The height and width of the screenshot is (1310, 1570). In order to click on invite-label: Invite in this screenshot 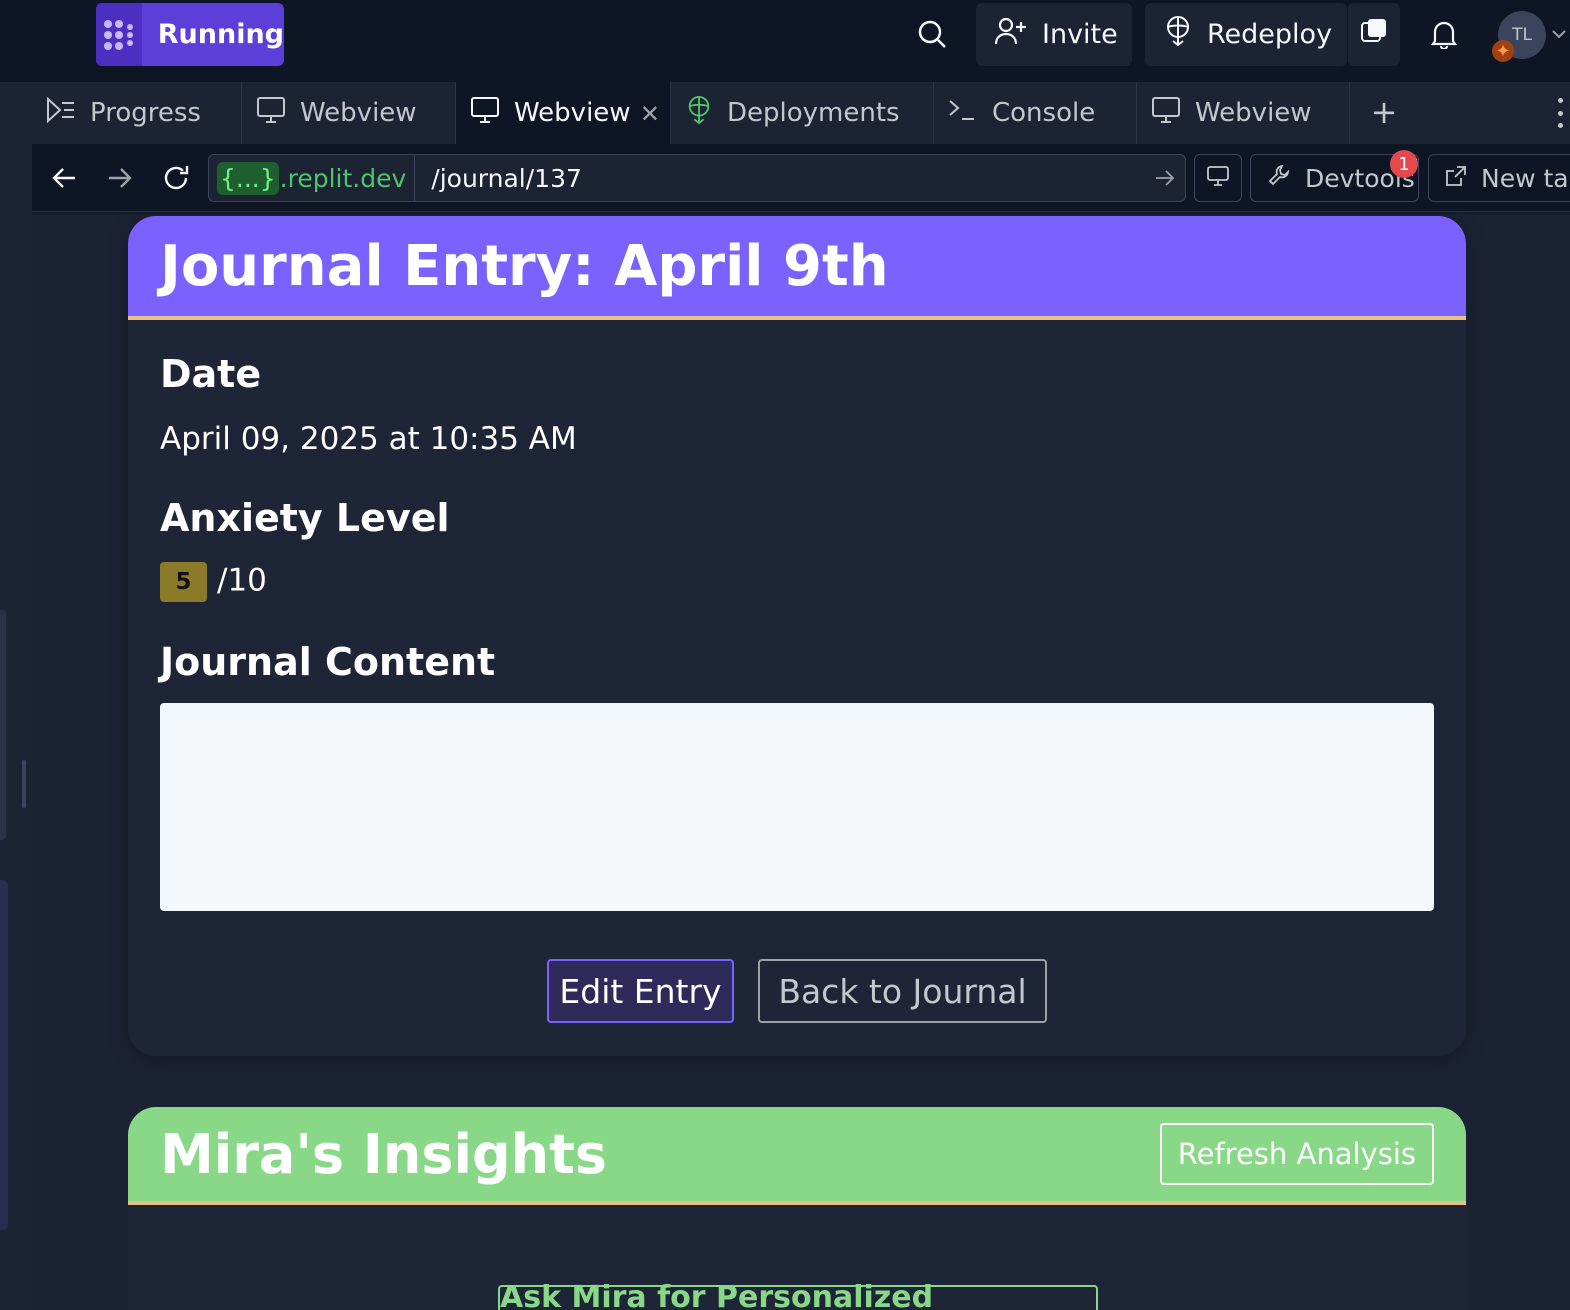, I will do `click(1080, 34)`.